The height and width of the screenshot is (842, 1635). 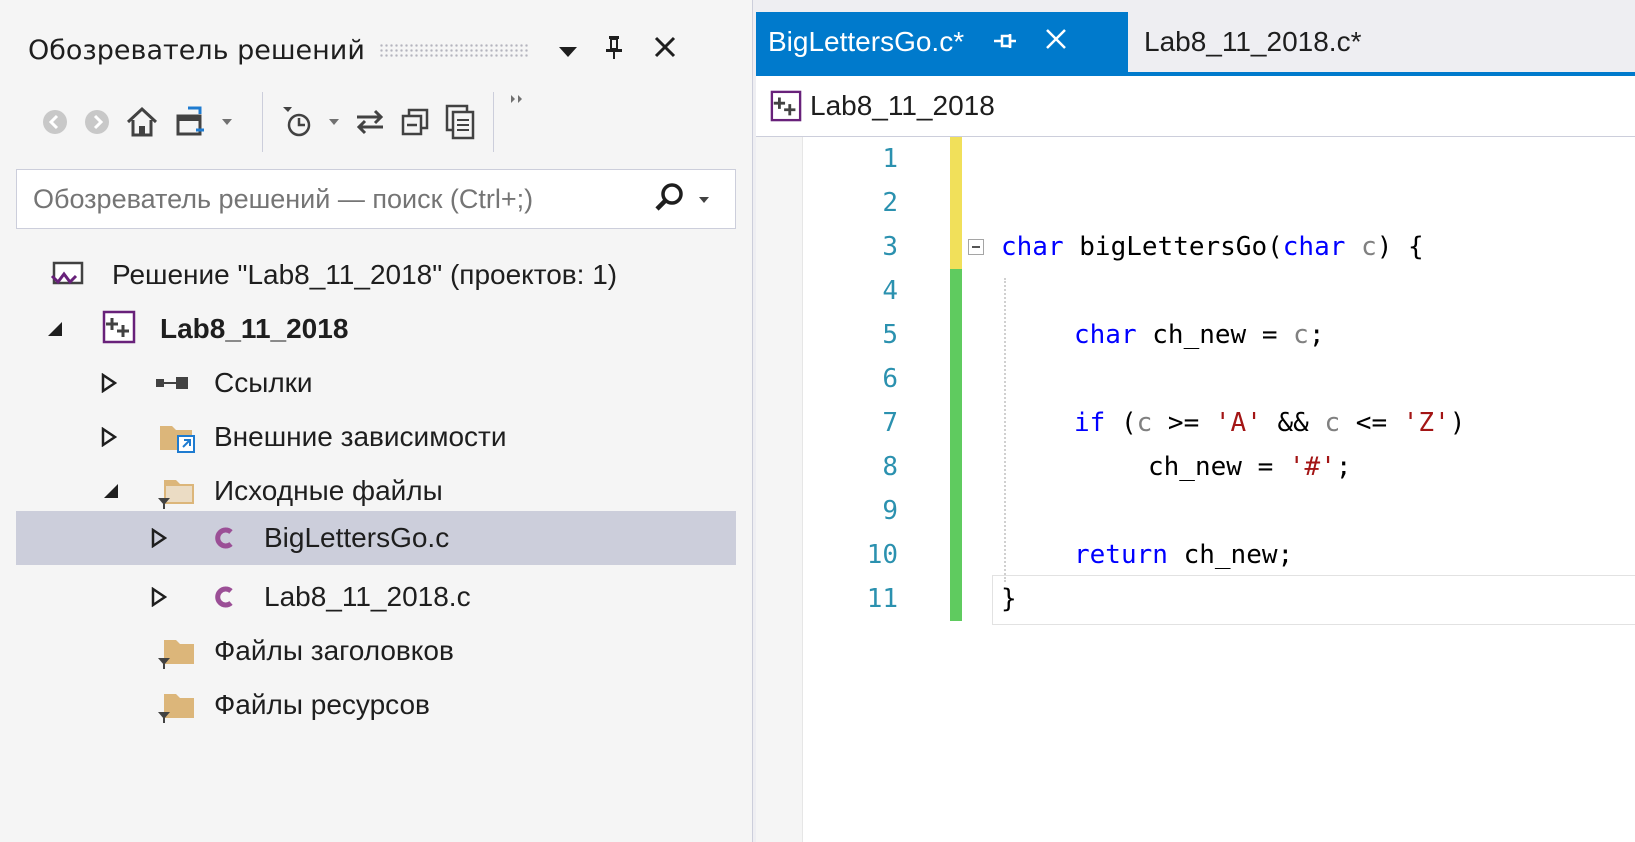 I want to click on tree-item-source-files: Исходные файлы, so click(x=376, y=491).